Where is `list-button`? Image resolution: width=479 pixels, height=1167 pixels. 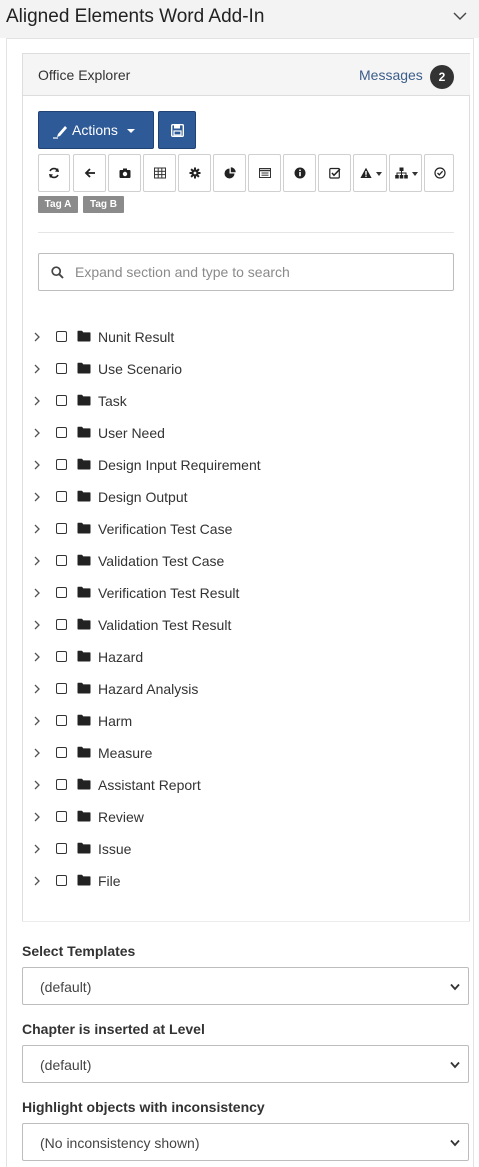 list-button is located at coordinates (264, 173).